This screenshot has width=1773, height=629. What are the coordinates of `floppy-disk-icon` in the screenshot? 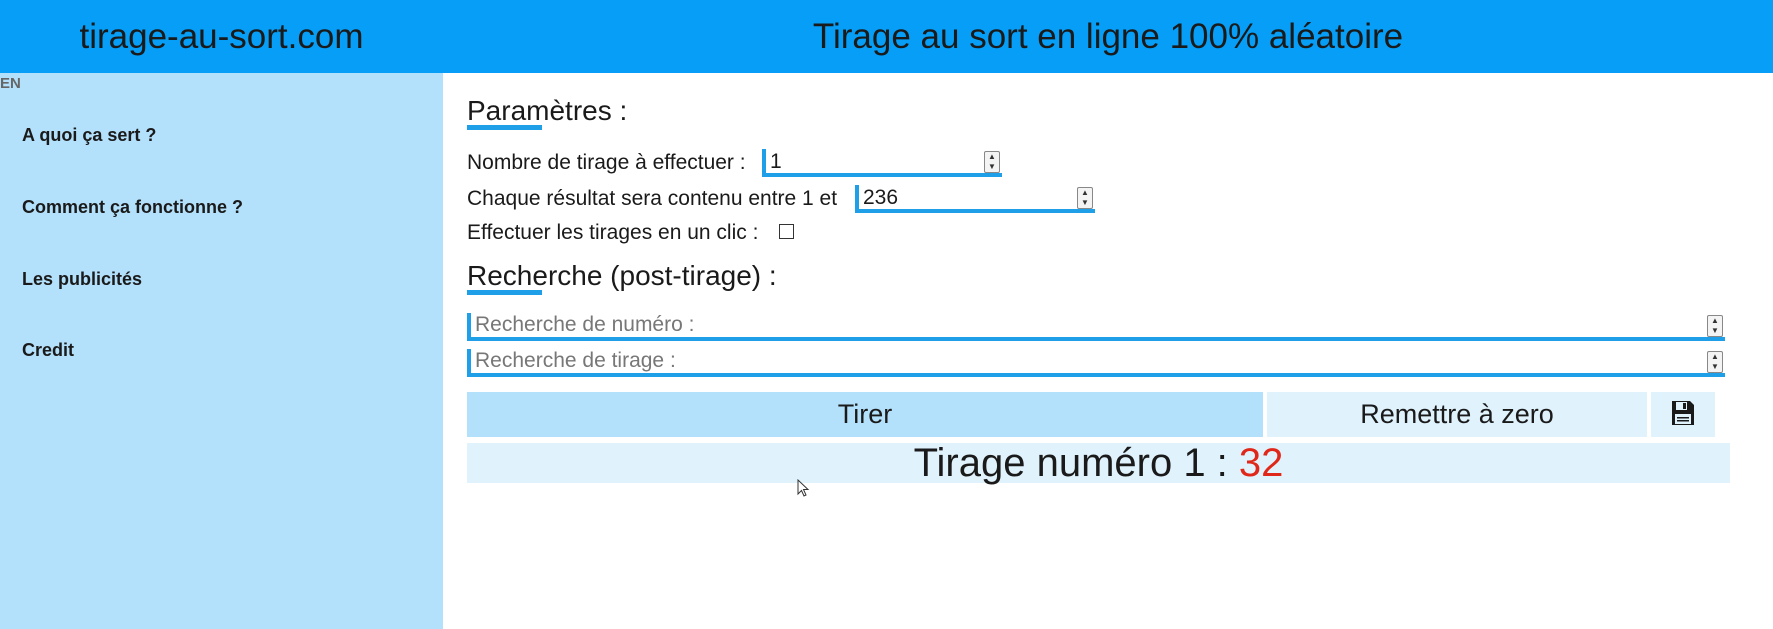 It's located at (1683, 413).